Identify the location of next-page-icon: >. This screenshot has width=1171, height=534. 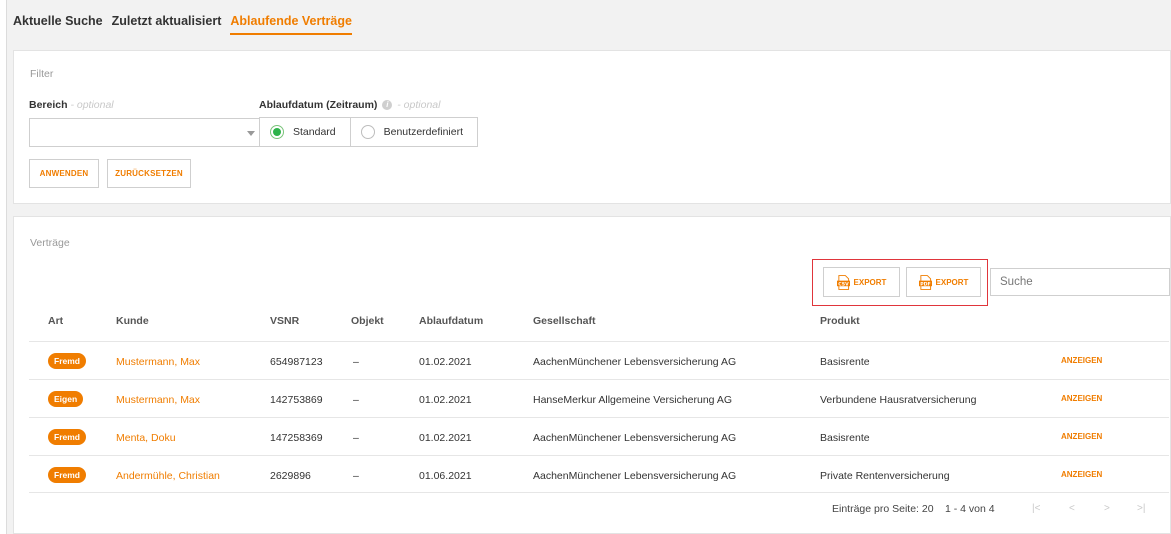
(1107, 508).